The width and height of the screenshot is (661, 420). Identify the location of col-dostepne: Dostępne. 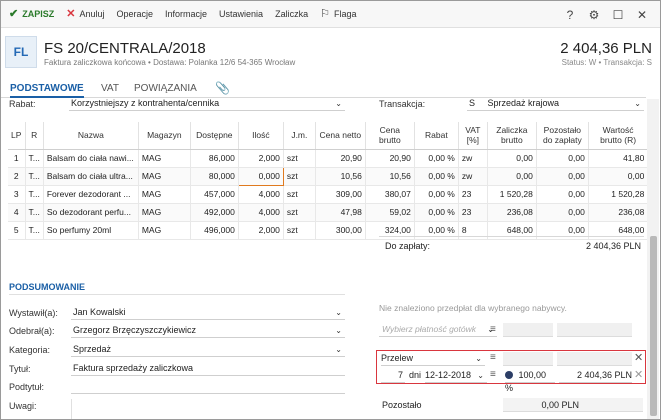
(214, 136).